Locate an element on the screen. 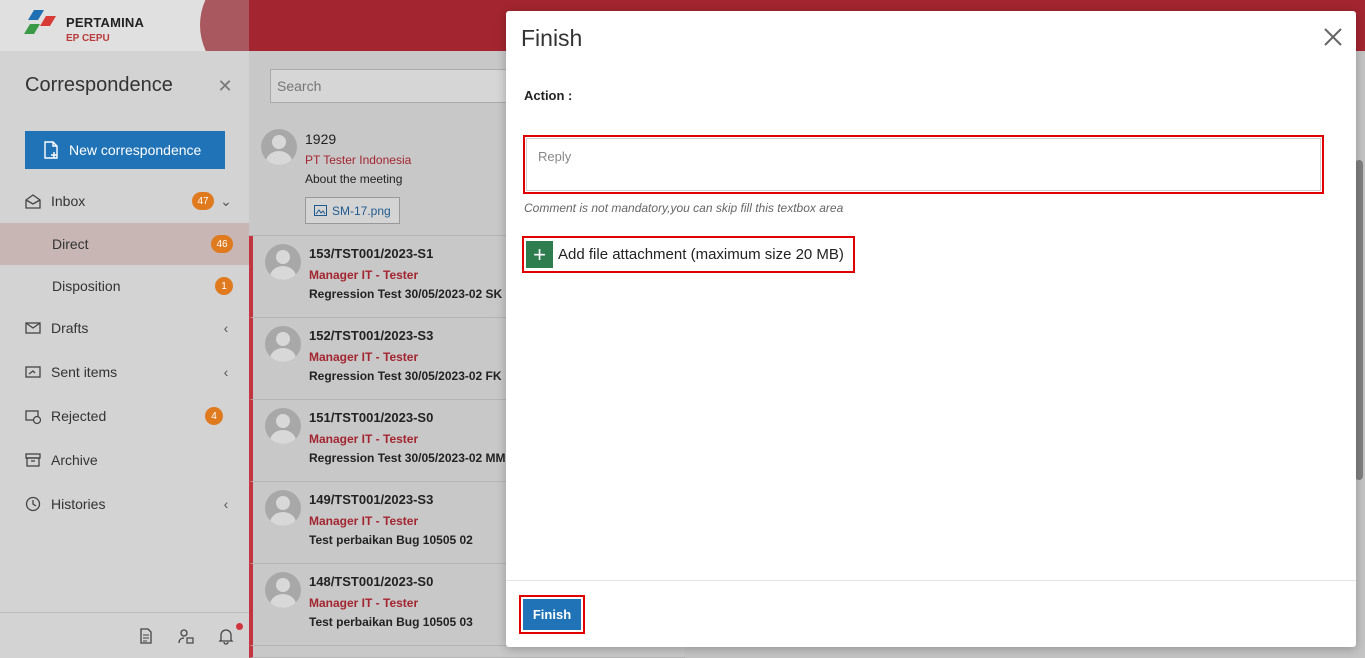 This screenshot has height=658, width=1365. sent-icon is located at coordinates (33, 372).